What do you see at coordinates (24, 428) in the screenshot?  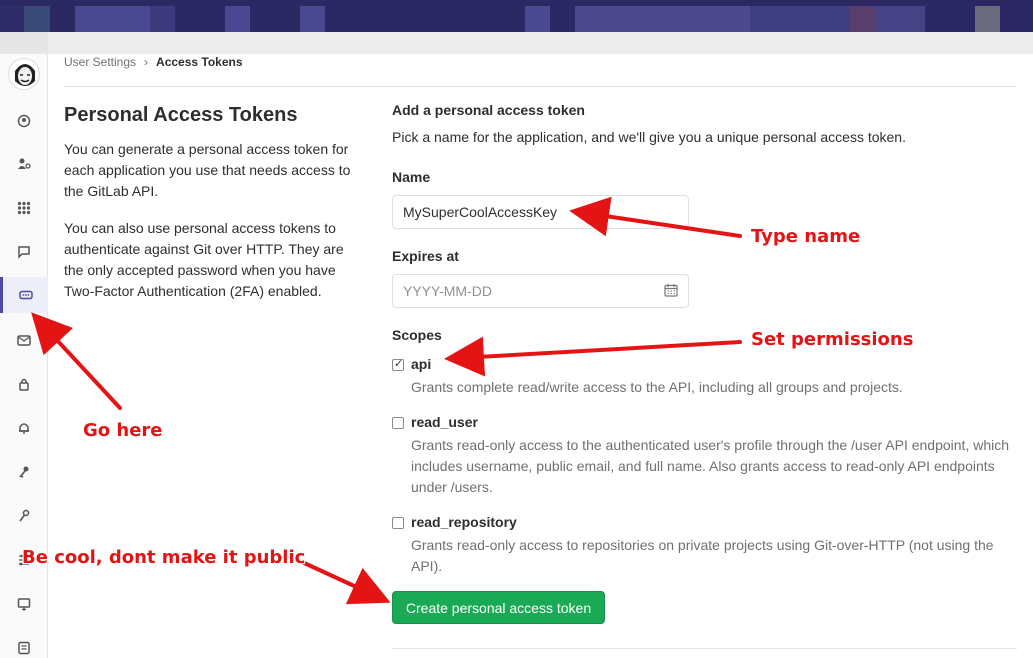 I see `notifications-icon` at bounding box center [24, 428].